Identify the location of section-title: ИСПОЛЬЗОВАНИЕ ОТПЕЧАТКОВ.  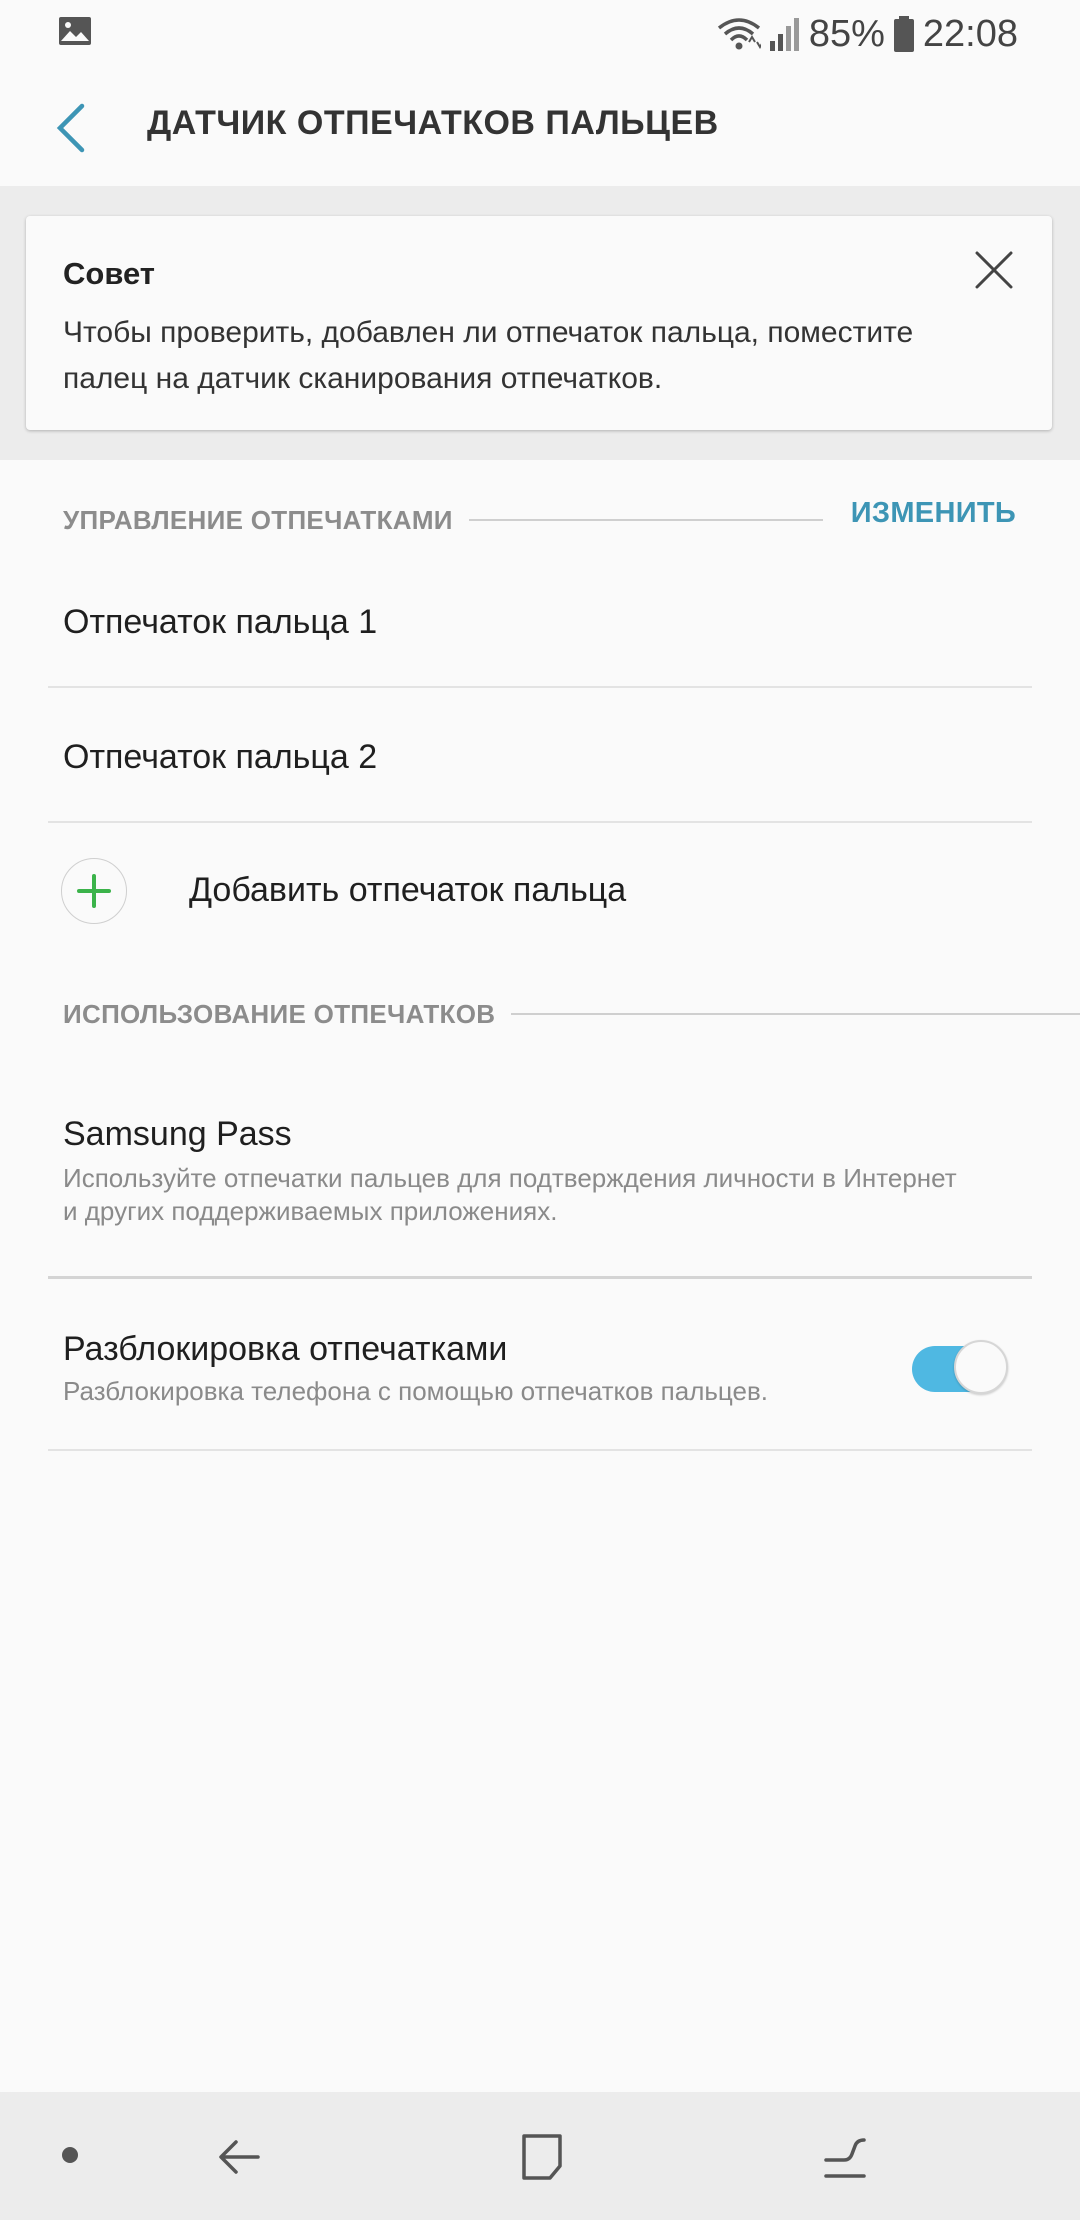
(279, 1013).